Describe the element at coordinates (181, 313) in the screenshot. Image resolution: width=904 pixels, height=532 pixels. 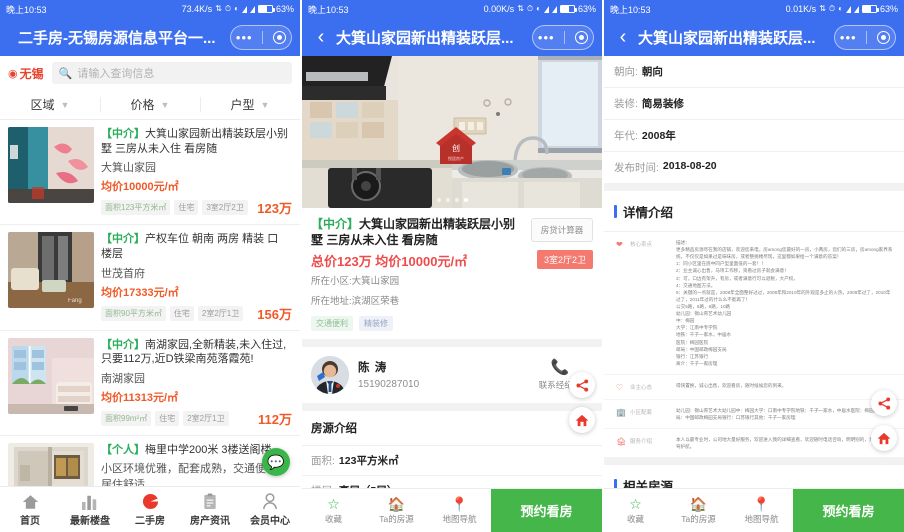
I see `tag-type: 住宅` at that location.